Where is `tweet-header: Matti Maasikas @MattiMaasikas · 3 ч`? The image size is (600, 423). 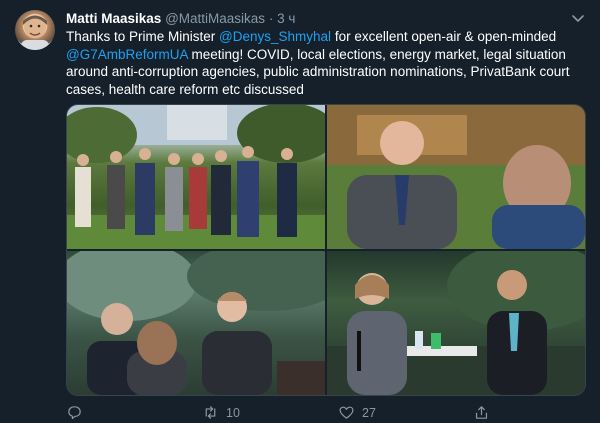 tweet-header: Matti Maasikas @MattiMaasikas · 3 ч is located at coordinates (180, 18).